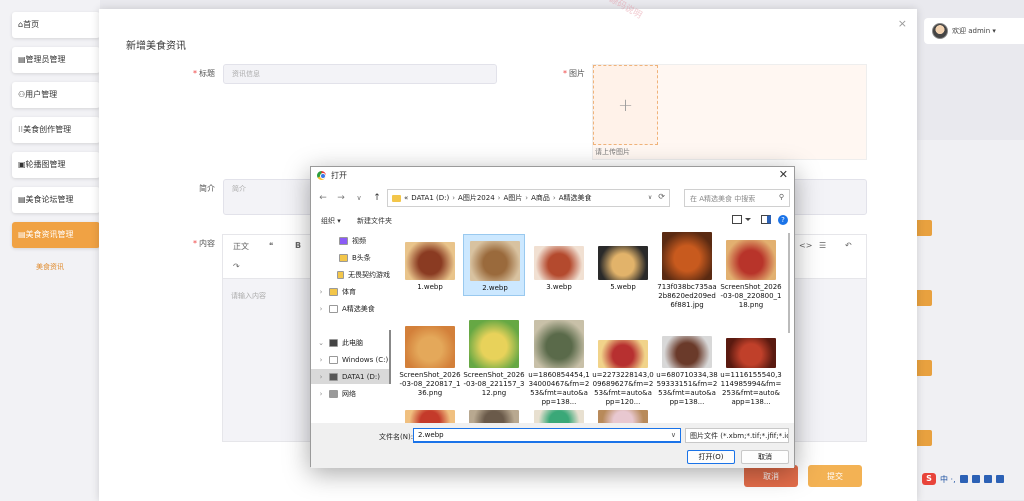 The width and height of the screenshot is (1024, 501). I want to click on toolbox-icon, so click(999, 479).